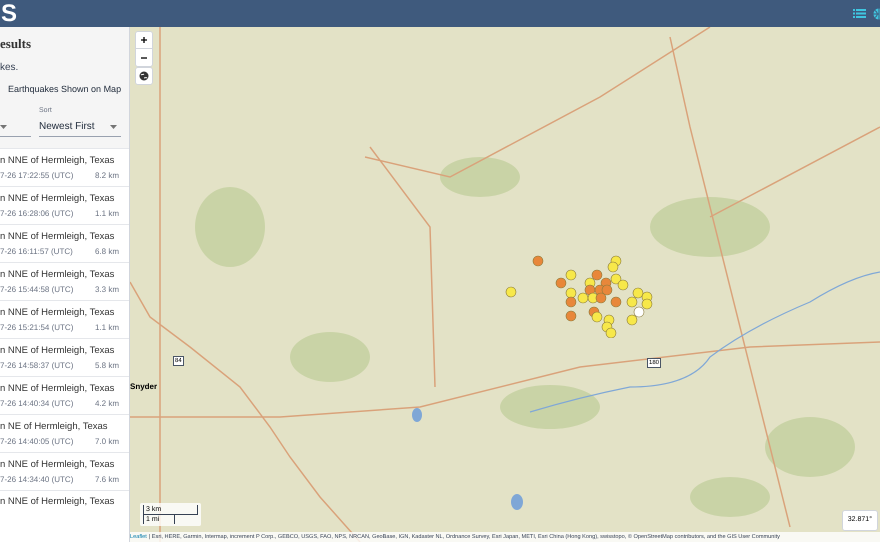  Describe the element at coordinates (106, 176) in the screenshot. I see `earthquake-depth: 8.2 km` at that location.